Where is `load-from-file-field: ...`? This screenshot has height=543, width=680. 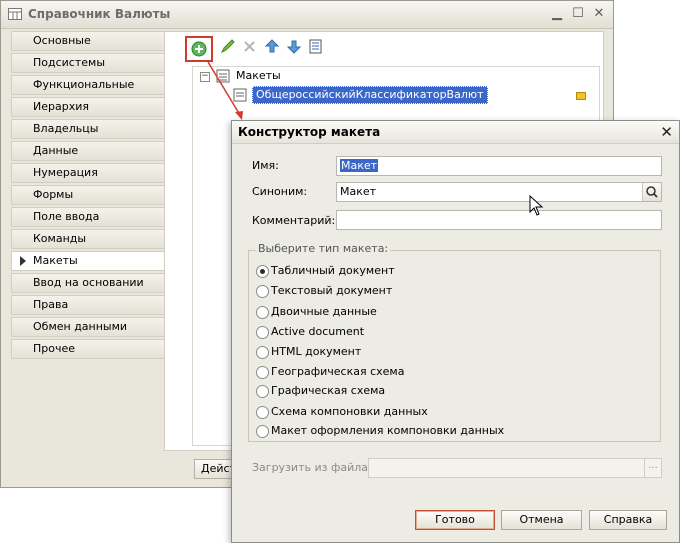 load-from-file-field: ... is located at coordinates (515, 468).